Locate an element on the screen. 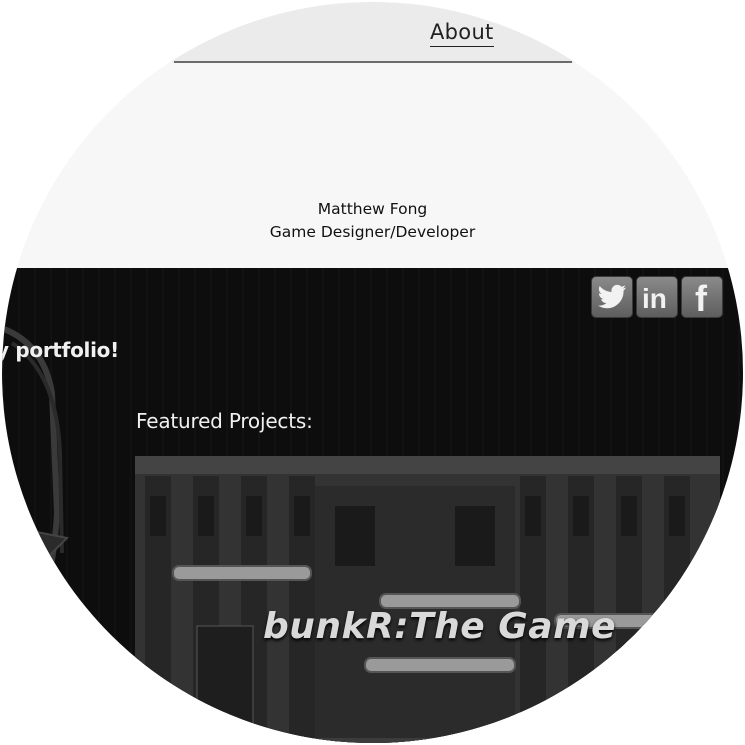  author-role: Game Designer/Developer is located at coordinates (372, 232).